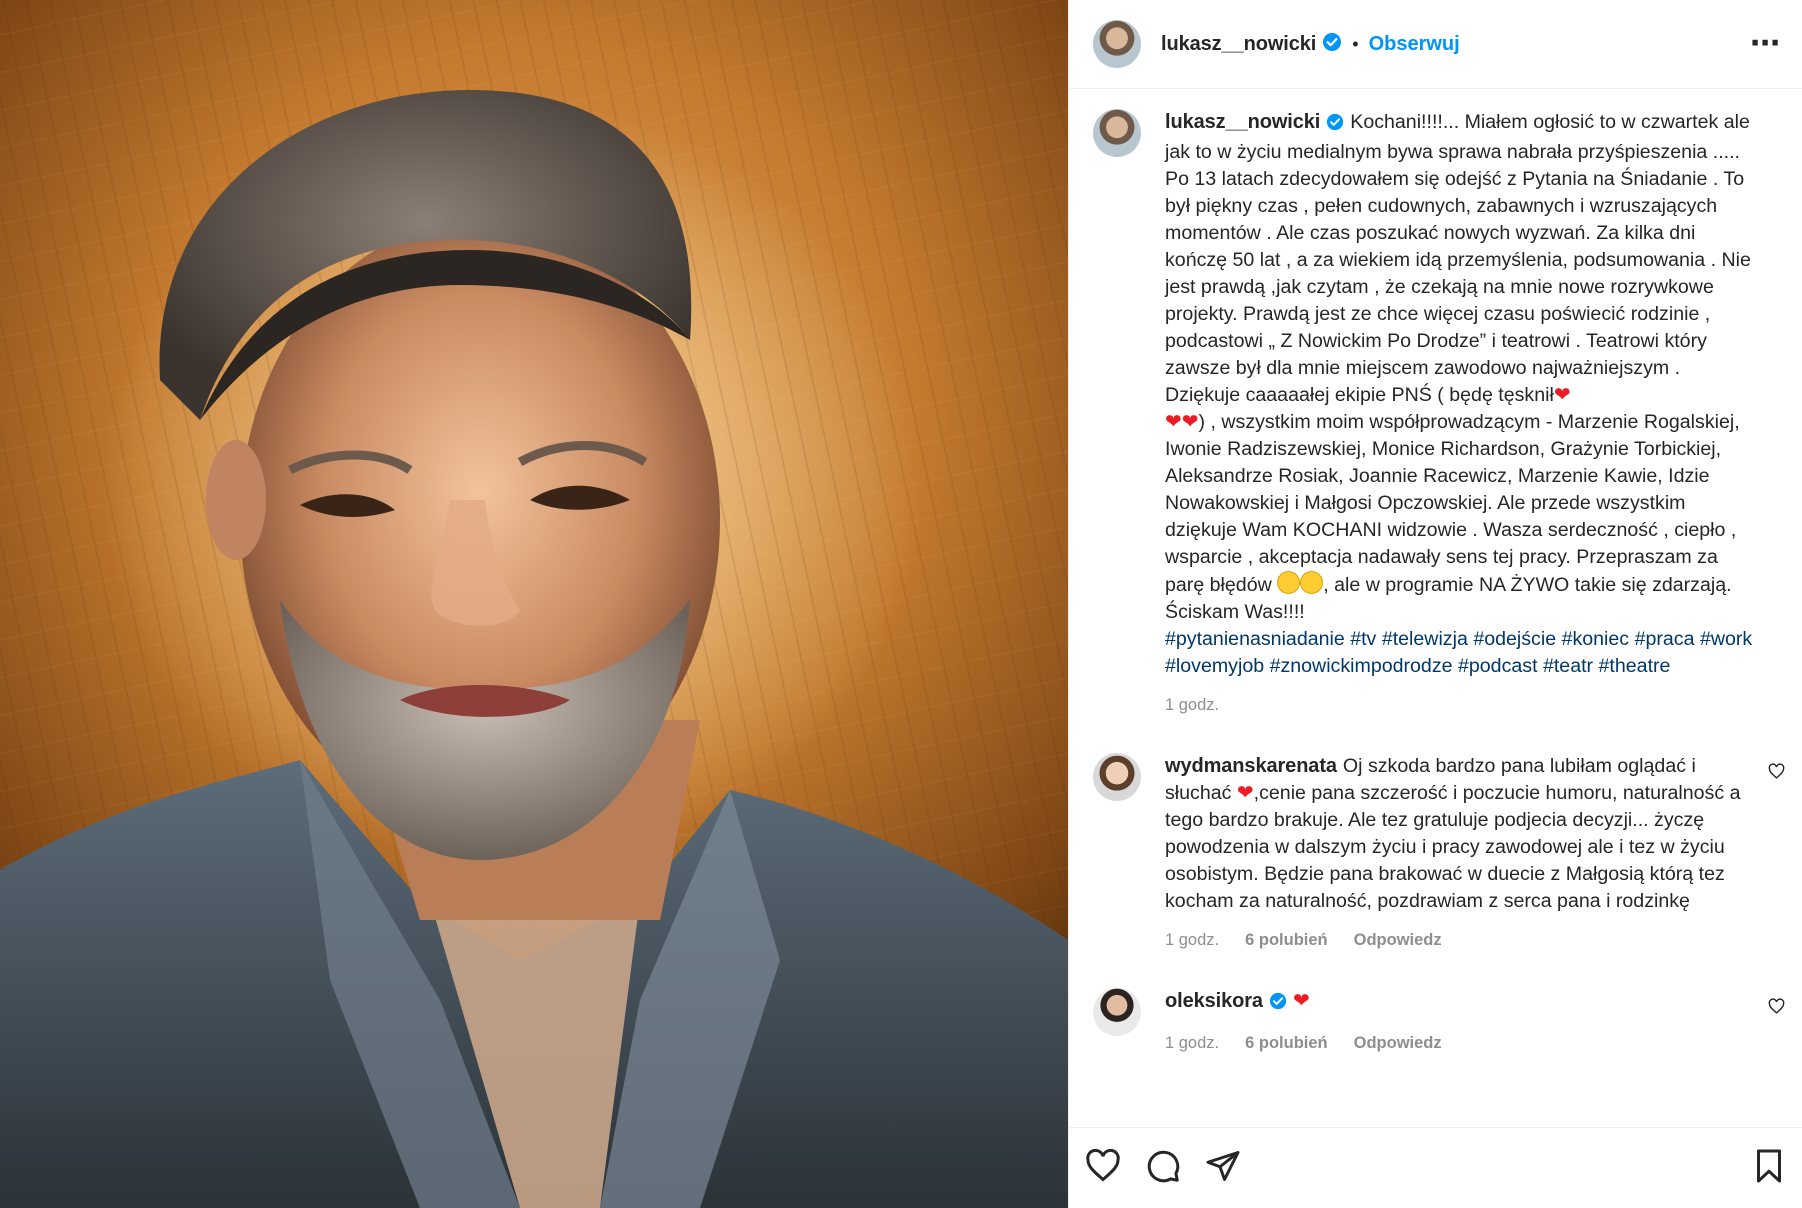 The width and height of the screenshot is (1802, 1208). Describe the element at coordinates (1363, 639) in the screenshot. I see `hashtag: #tv` at that location.